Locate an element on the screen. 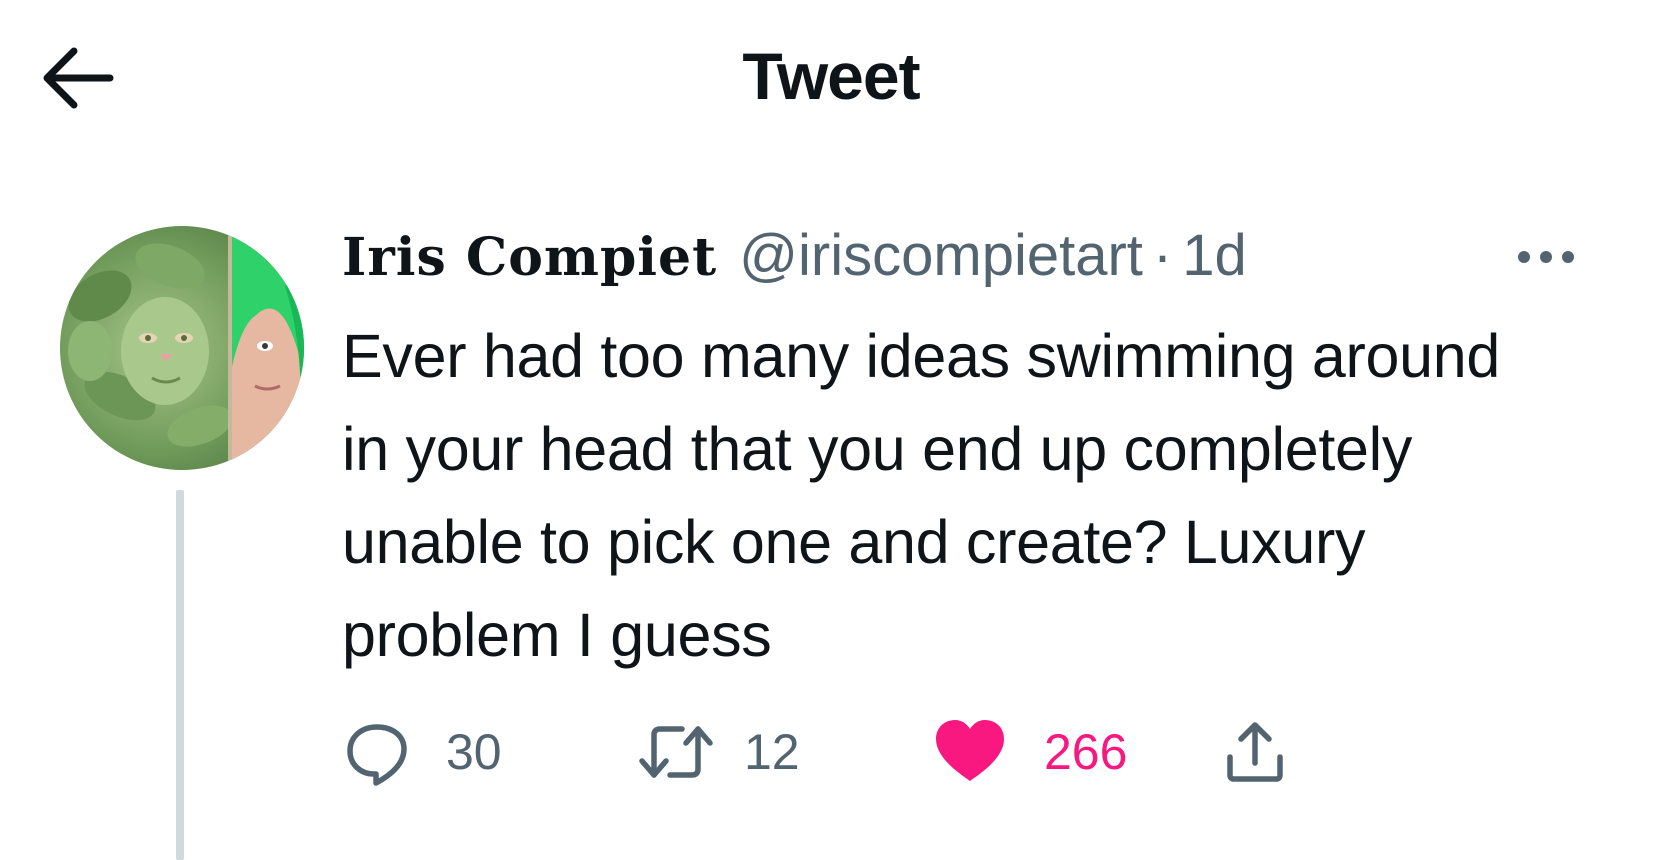  share-icon is located at coordinates (1255, 752).